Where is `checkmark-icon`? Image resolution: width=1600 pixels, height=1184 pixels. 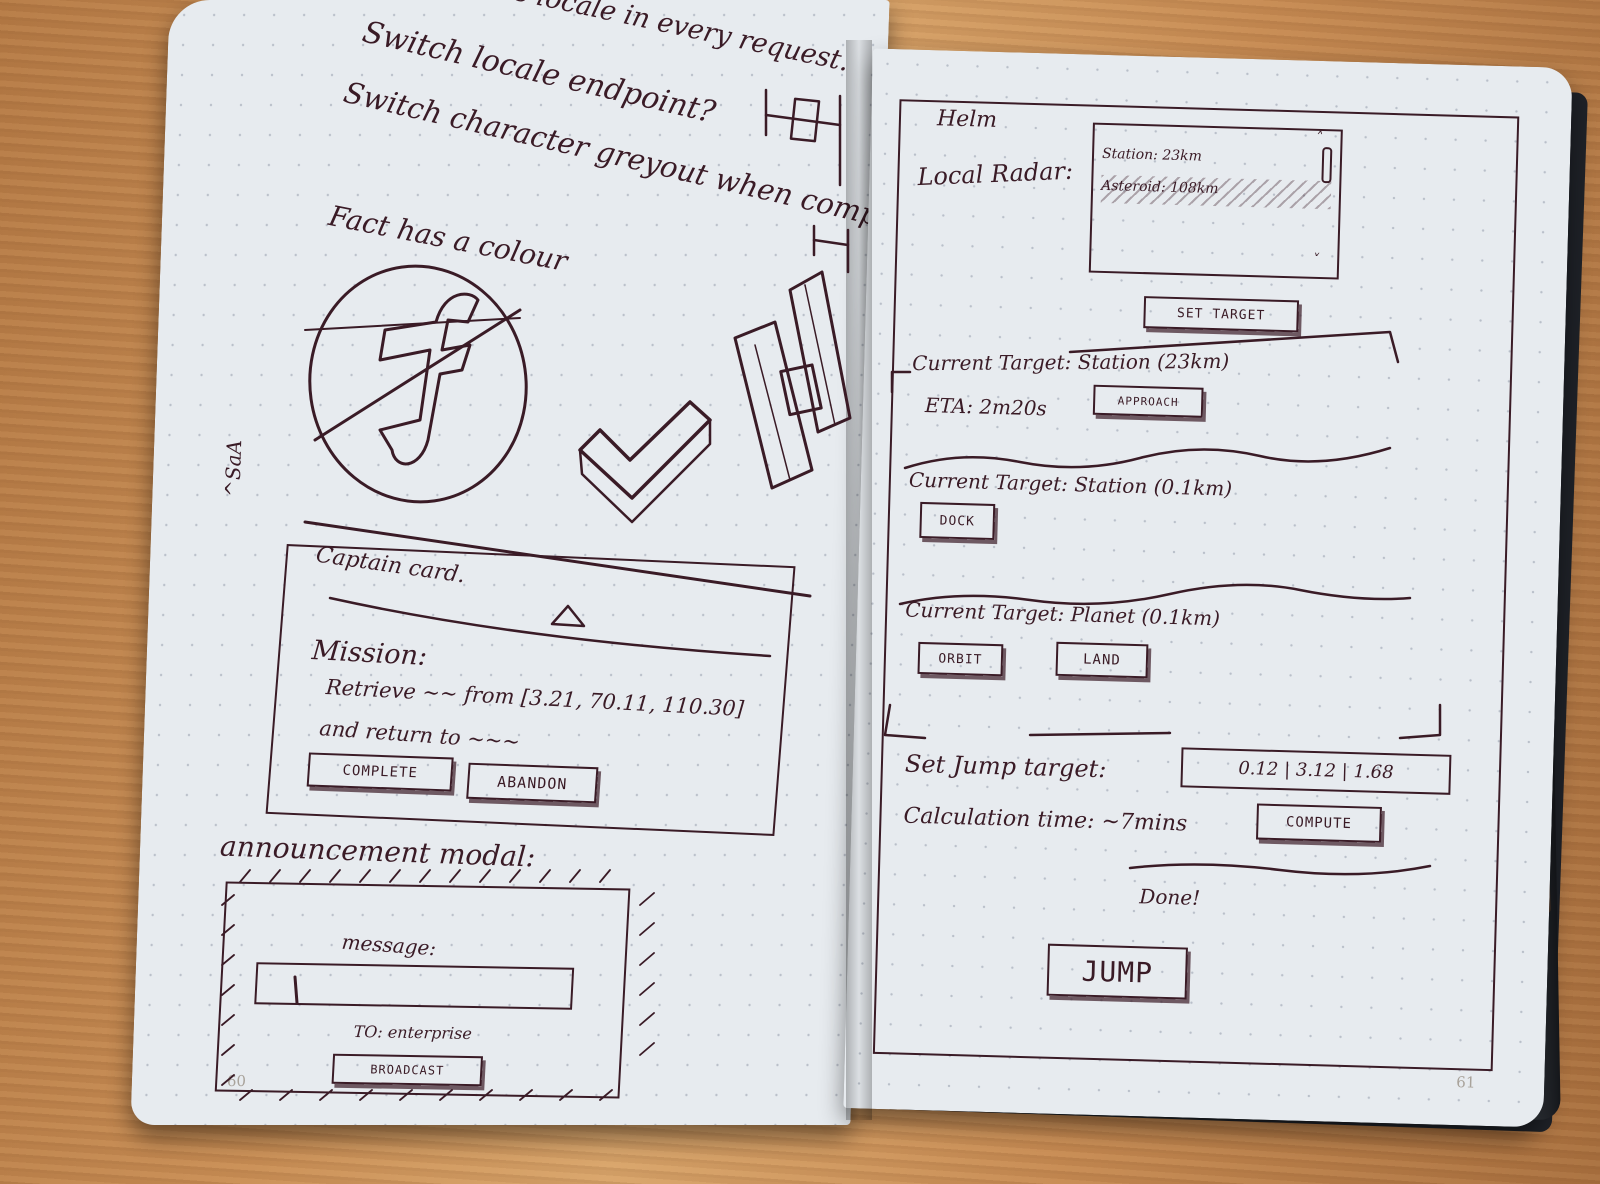
checkmark-icon is located at coordinates (645, 462).